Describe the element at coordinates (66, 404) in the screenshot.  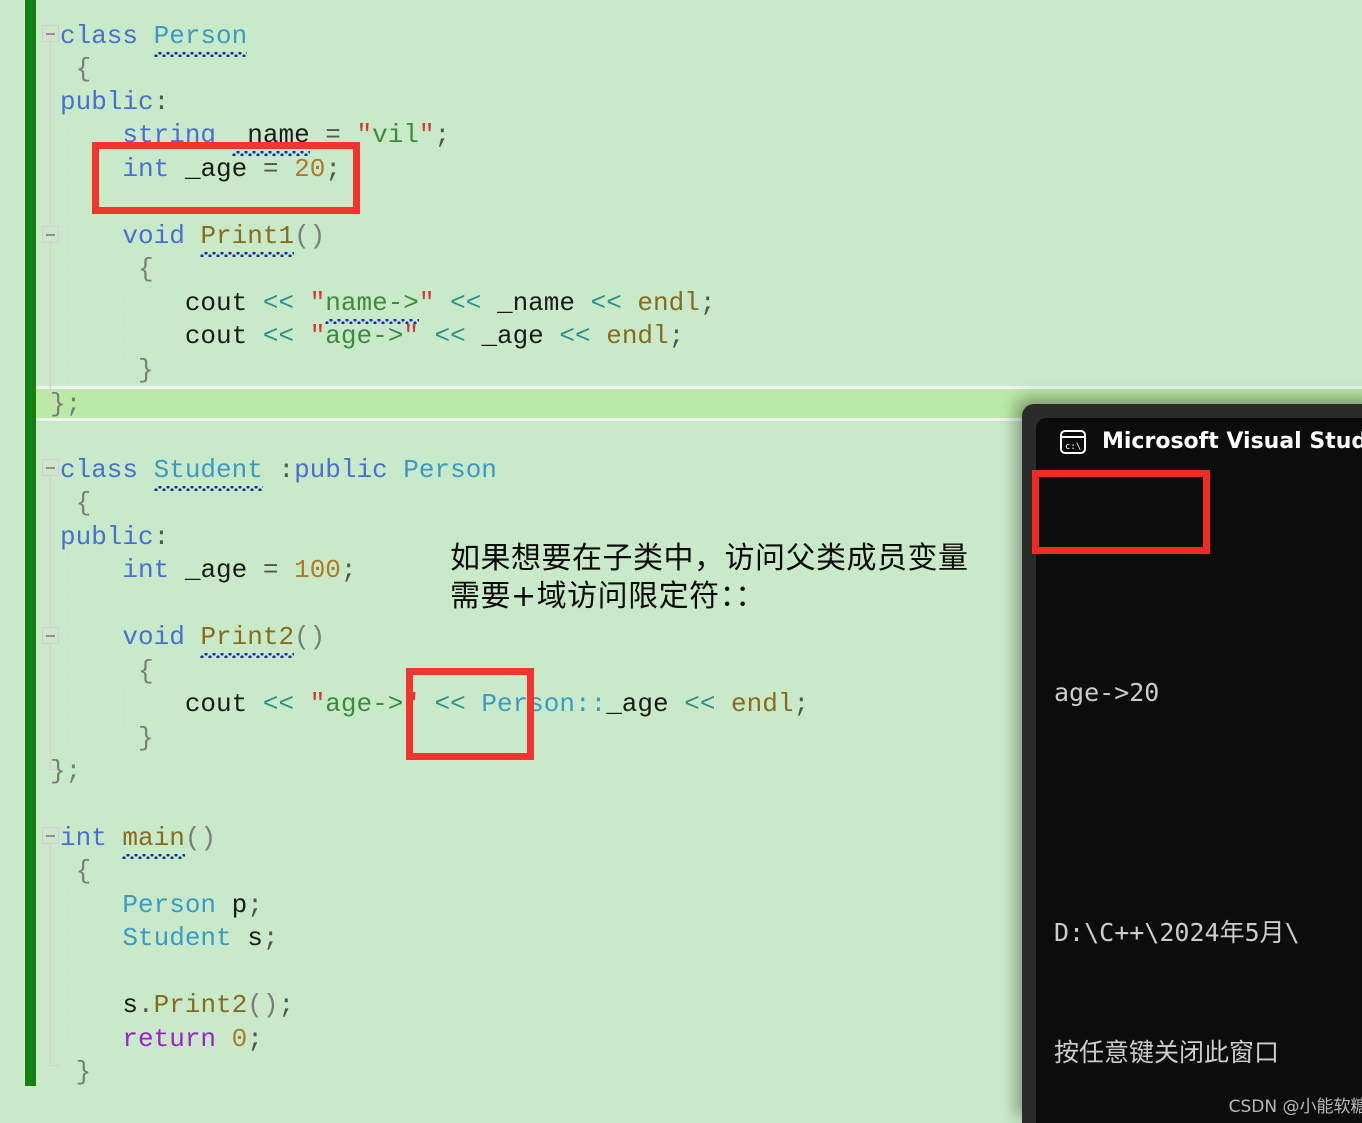
I see `code-line-12: };` at that location.